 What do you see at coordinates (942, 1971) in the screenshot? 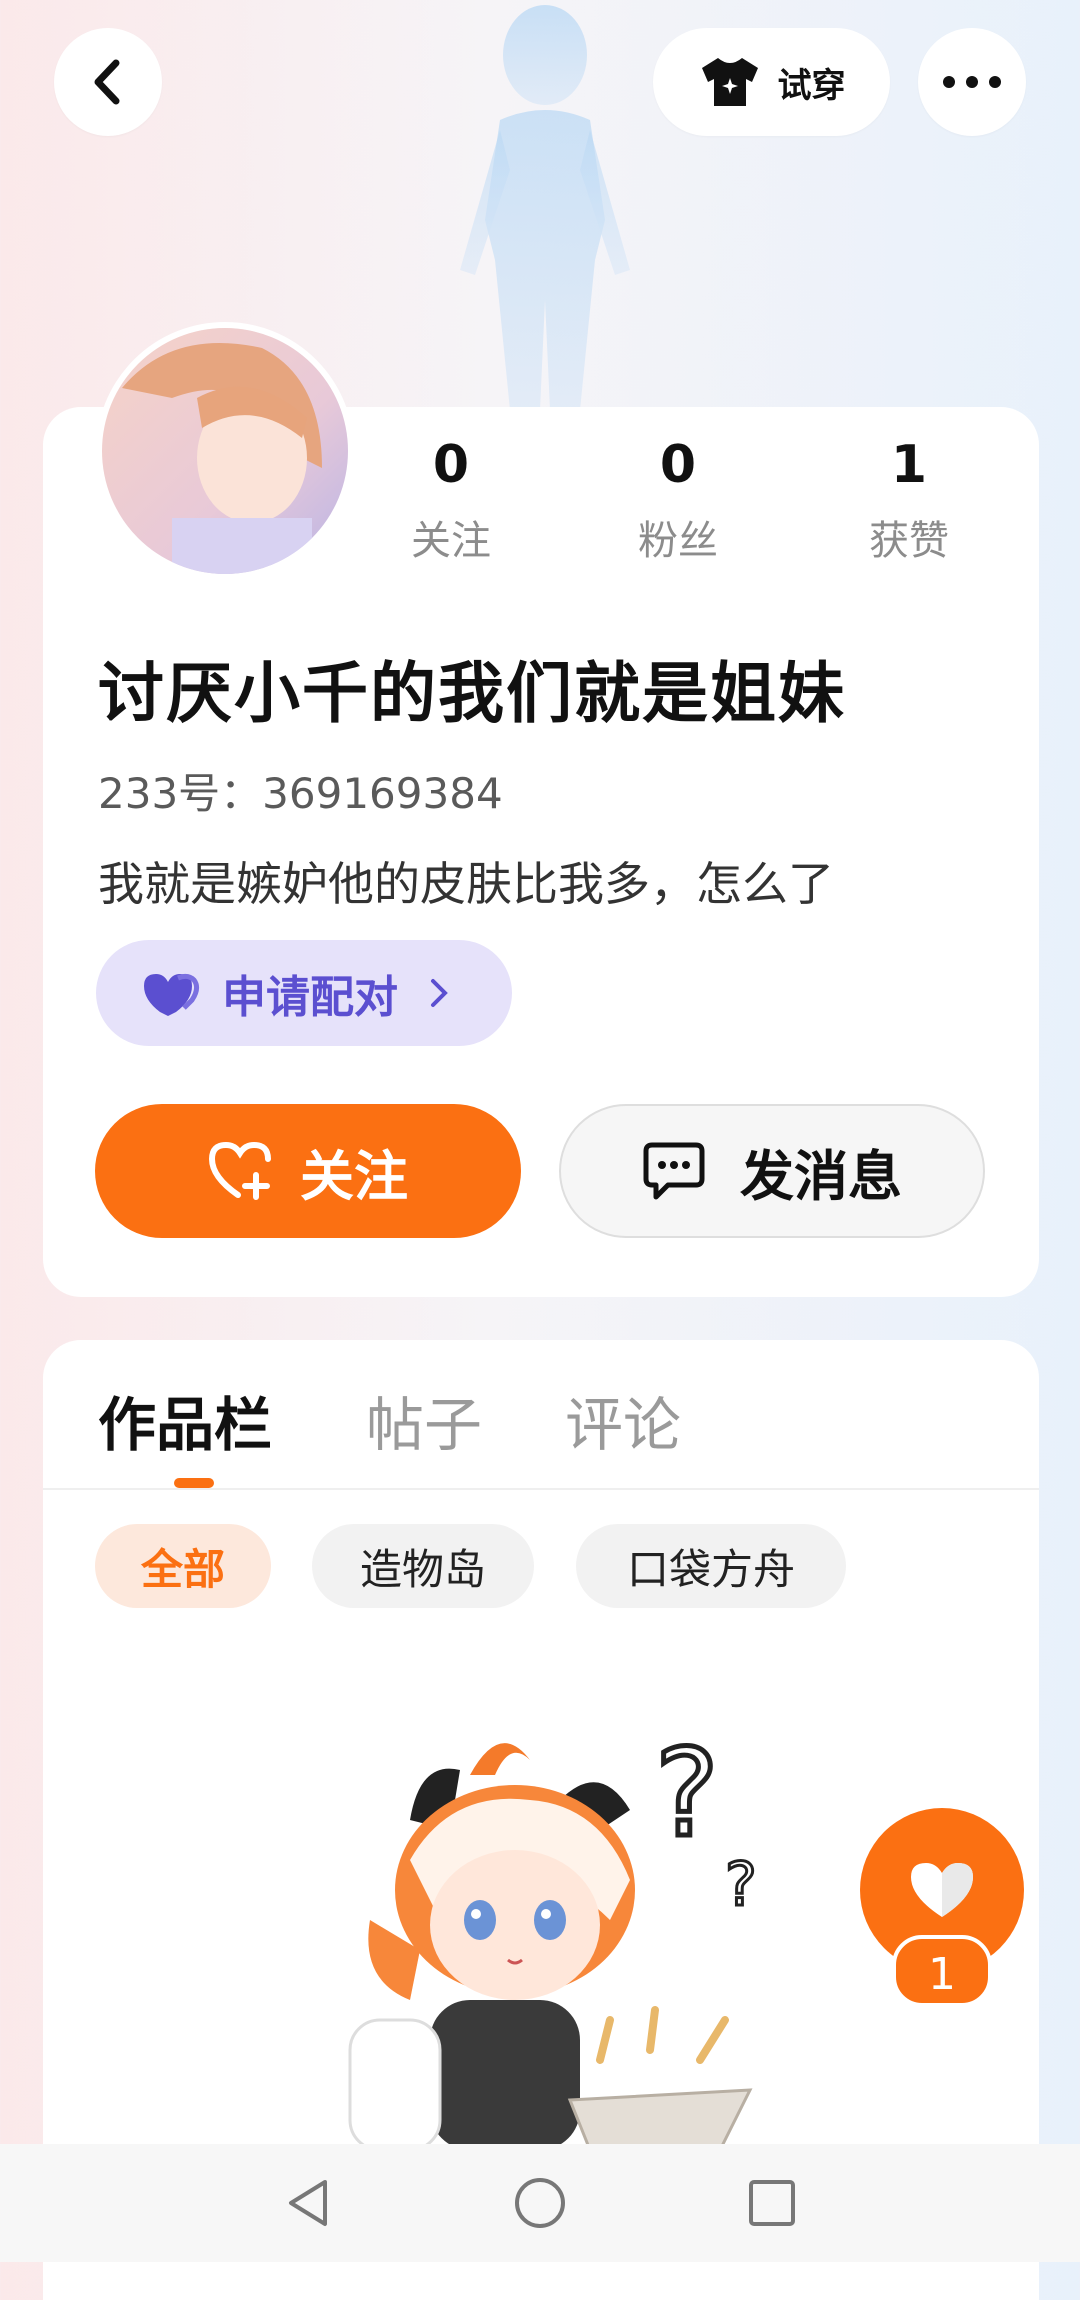
I see `like-count-badge: 1` at bounding box center [942, 1971].